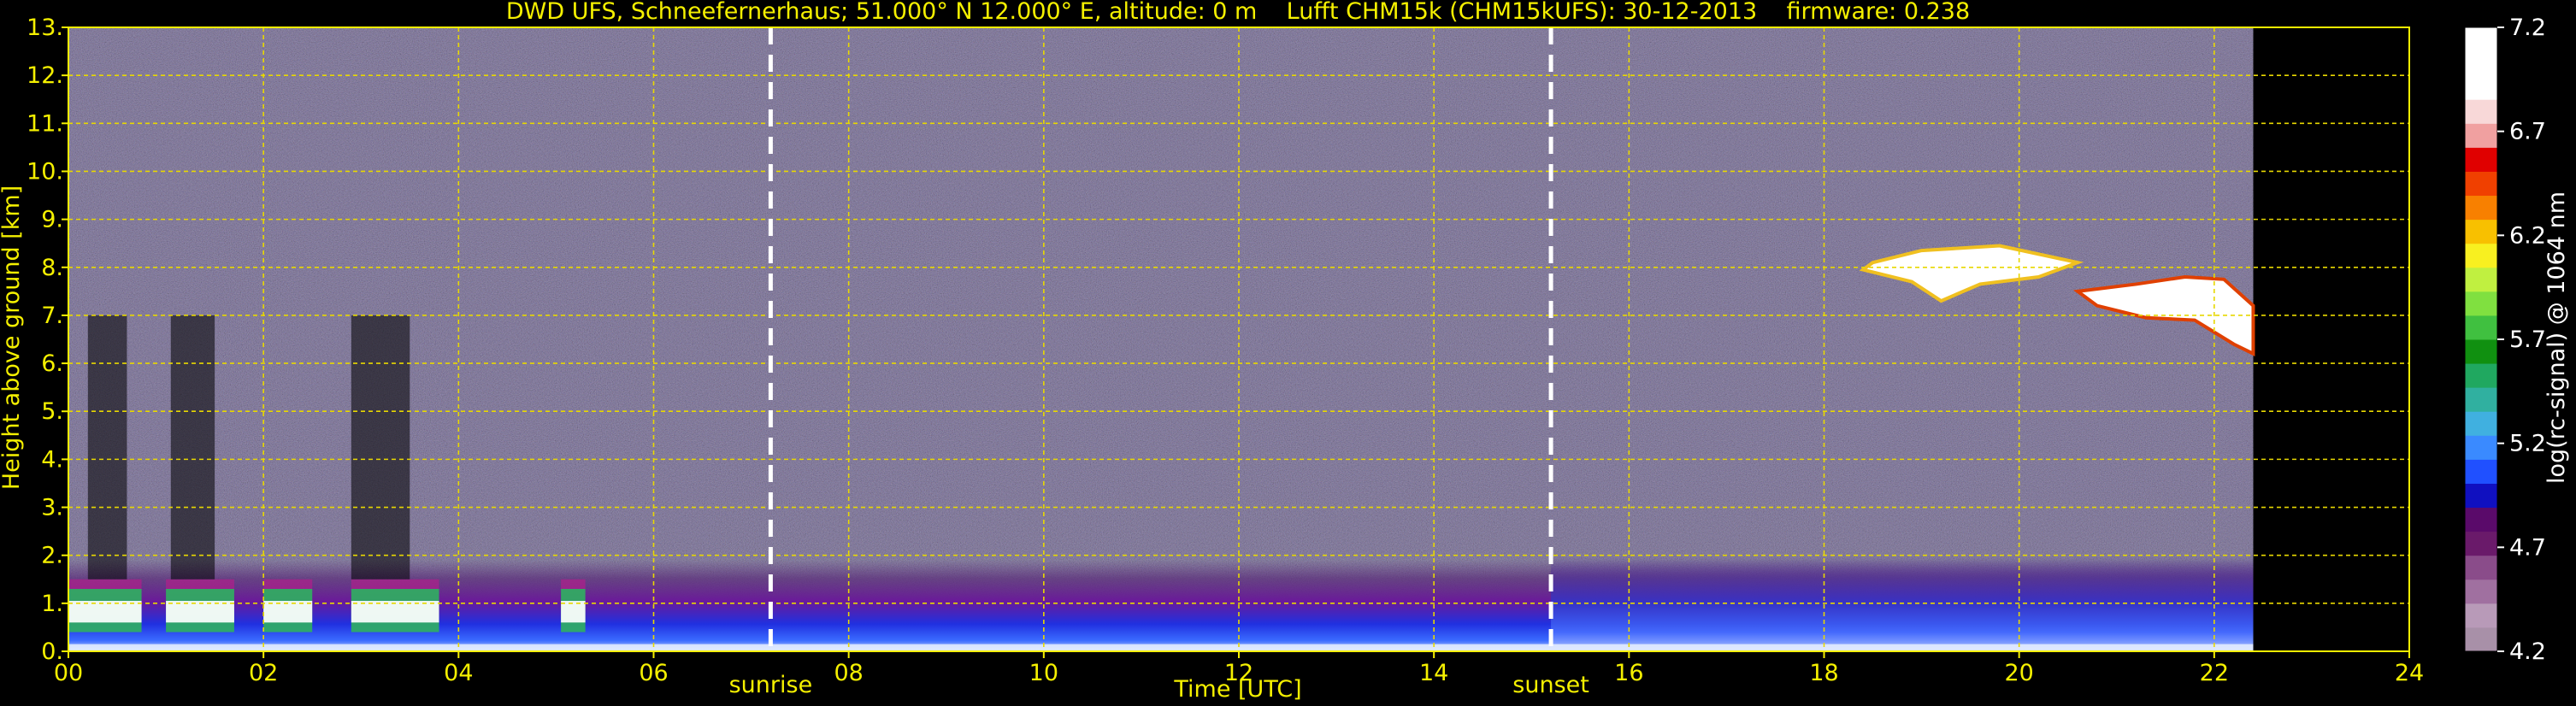 The height and width of the screenshot is (706, 2576). Describe the element at coordinates (52, 508) in the screenshot. I see `y-tick-label: 3.` at that location.